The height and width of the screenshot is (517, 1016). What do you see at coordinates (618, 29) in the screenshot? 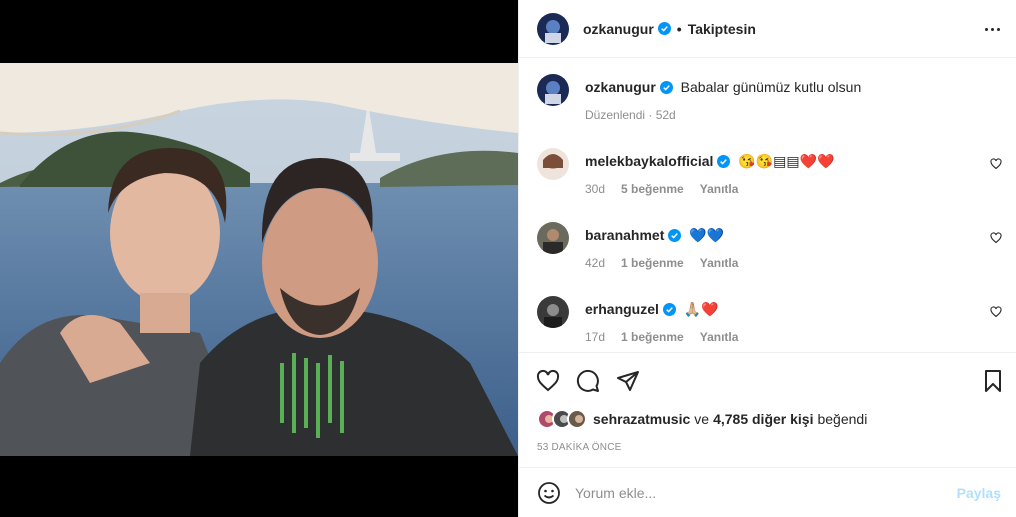
I see `author-username: ozkanugur` at bounding box center [618, 29].